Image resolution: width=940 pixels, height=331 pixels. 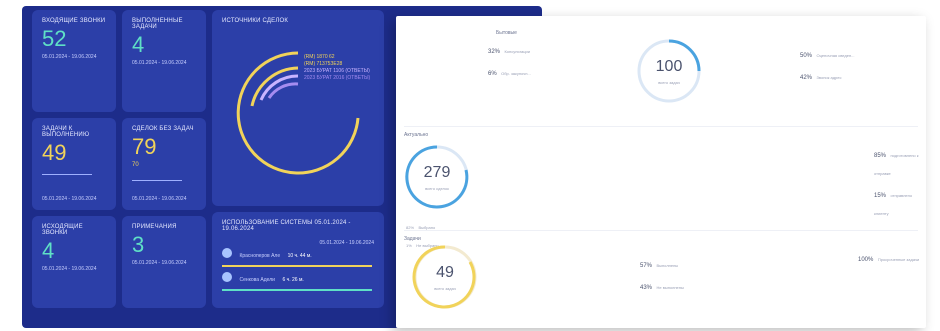 I want to click on percent: 57%, so click(x=646, y=266).